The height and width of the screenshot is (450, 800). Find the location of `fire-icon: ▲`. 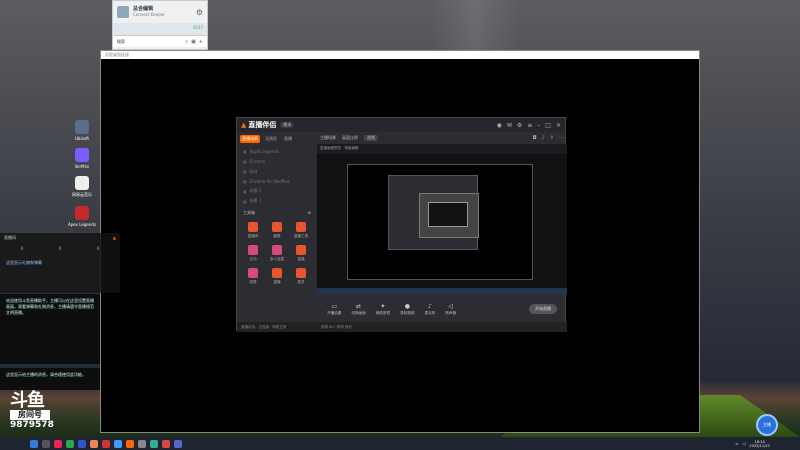

fire-icon: ▲ is located at coordinates (114, 237).